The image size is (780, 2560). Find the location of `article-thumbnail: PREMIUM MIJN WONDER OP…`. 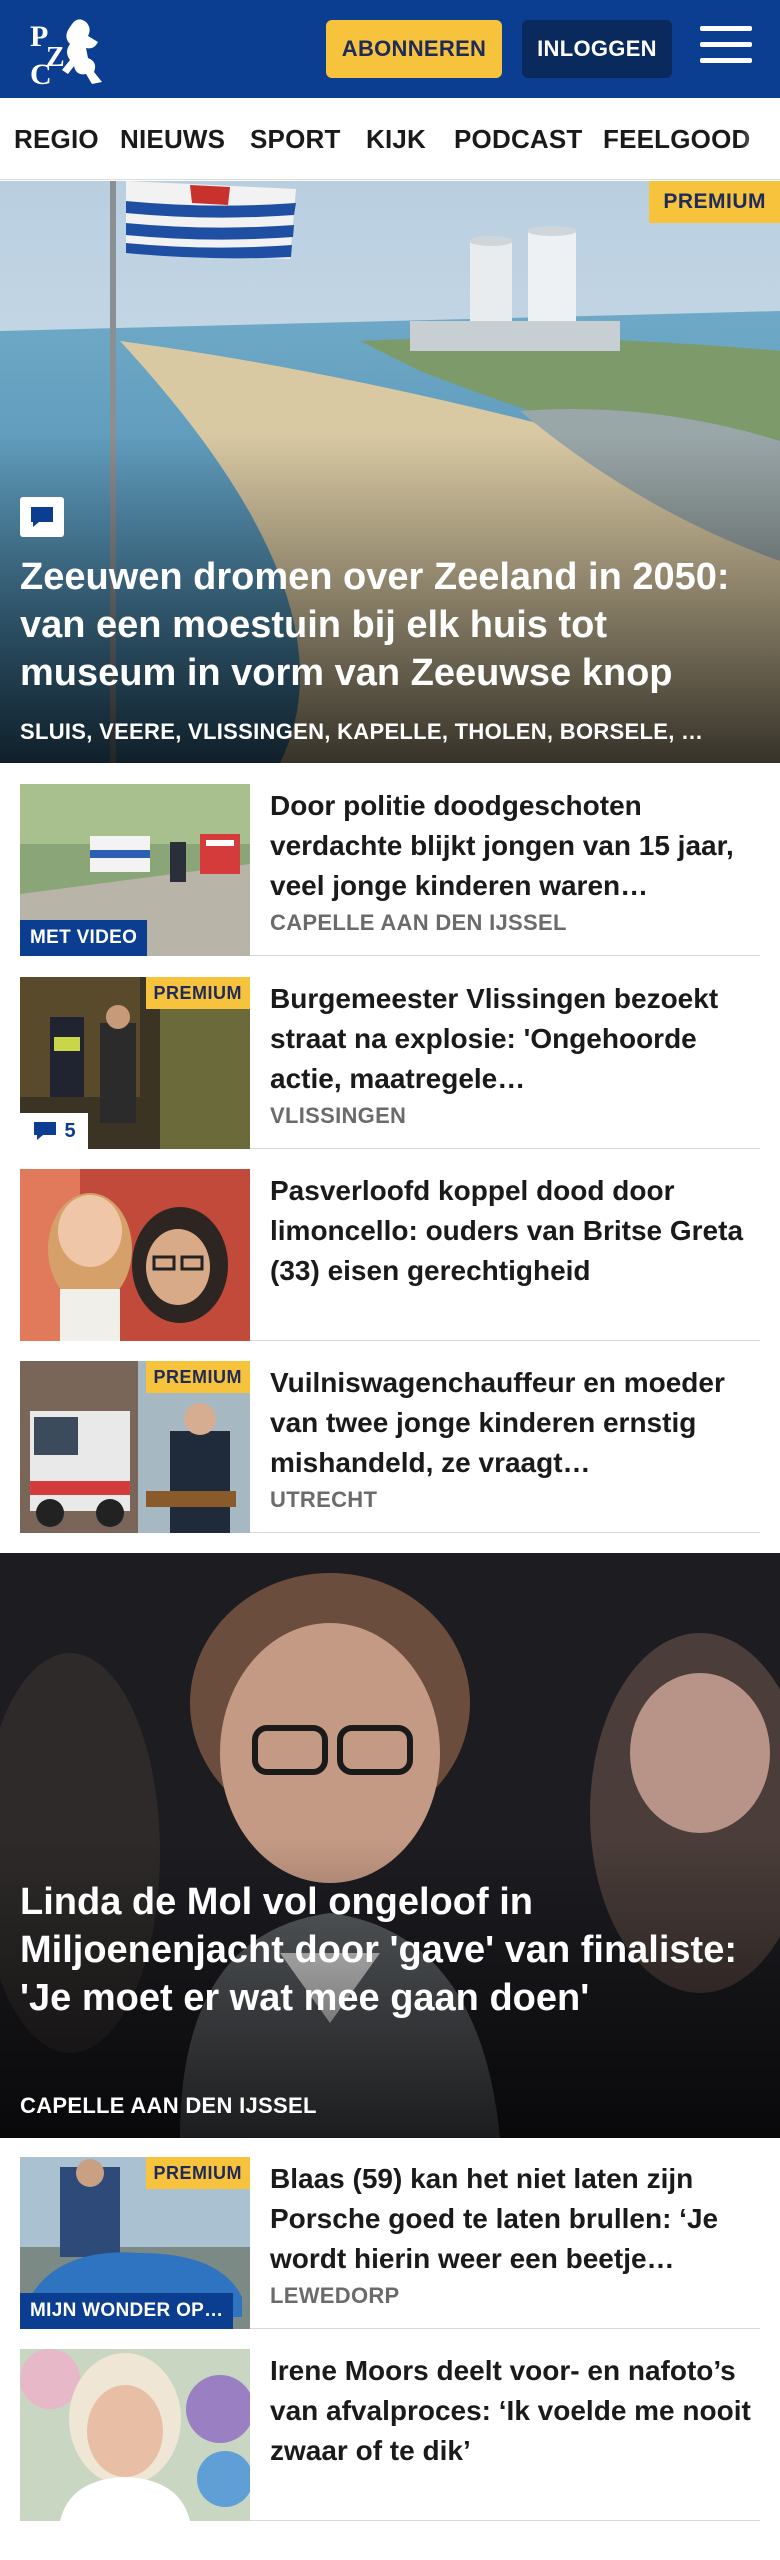

article-thumbnail: PREMIUM MIJN WONDER OP… is located at coordinates (135, 2243).